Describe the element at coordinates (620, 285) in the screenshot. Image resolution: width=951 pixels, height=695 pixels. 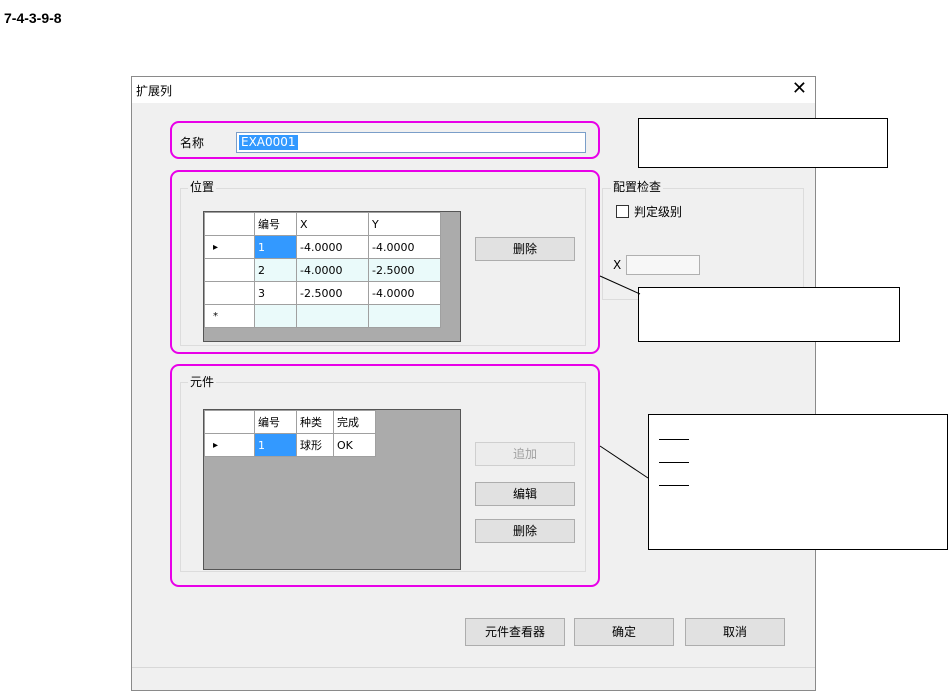
I see `position-leader-line` at that location.